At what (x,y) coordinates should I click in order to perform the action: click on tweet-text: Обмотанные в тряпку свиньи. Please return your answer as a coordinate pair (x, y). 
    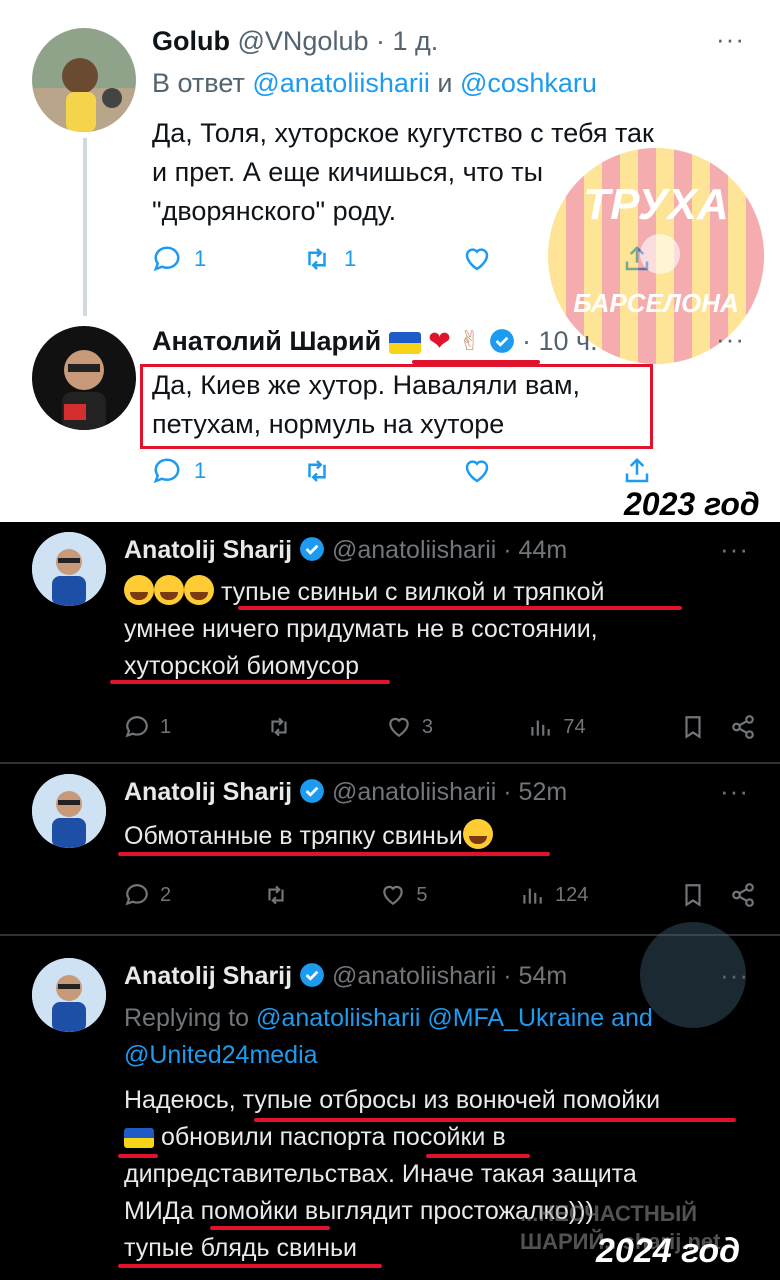
    Looking at the image, I should click on (439, 836).